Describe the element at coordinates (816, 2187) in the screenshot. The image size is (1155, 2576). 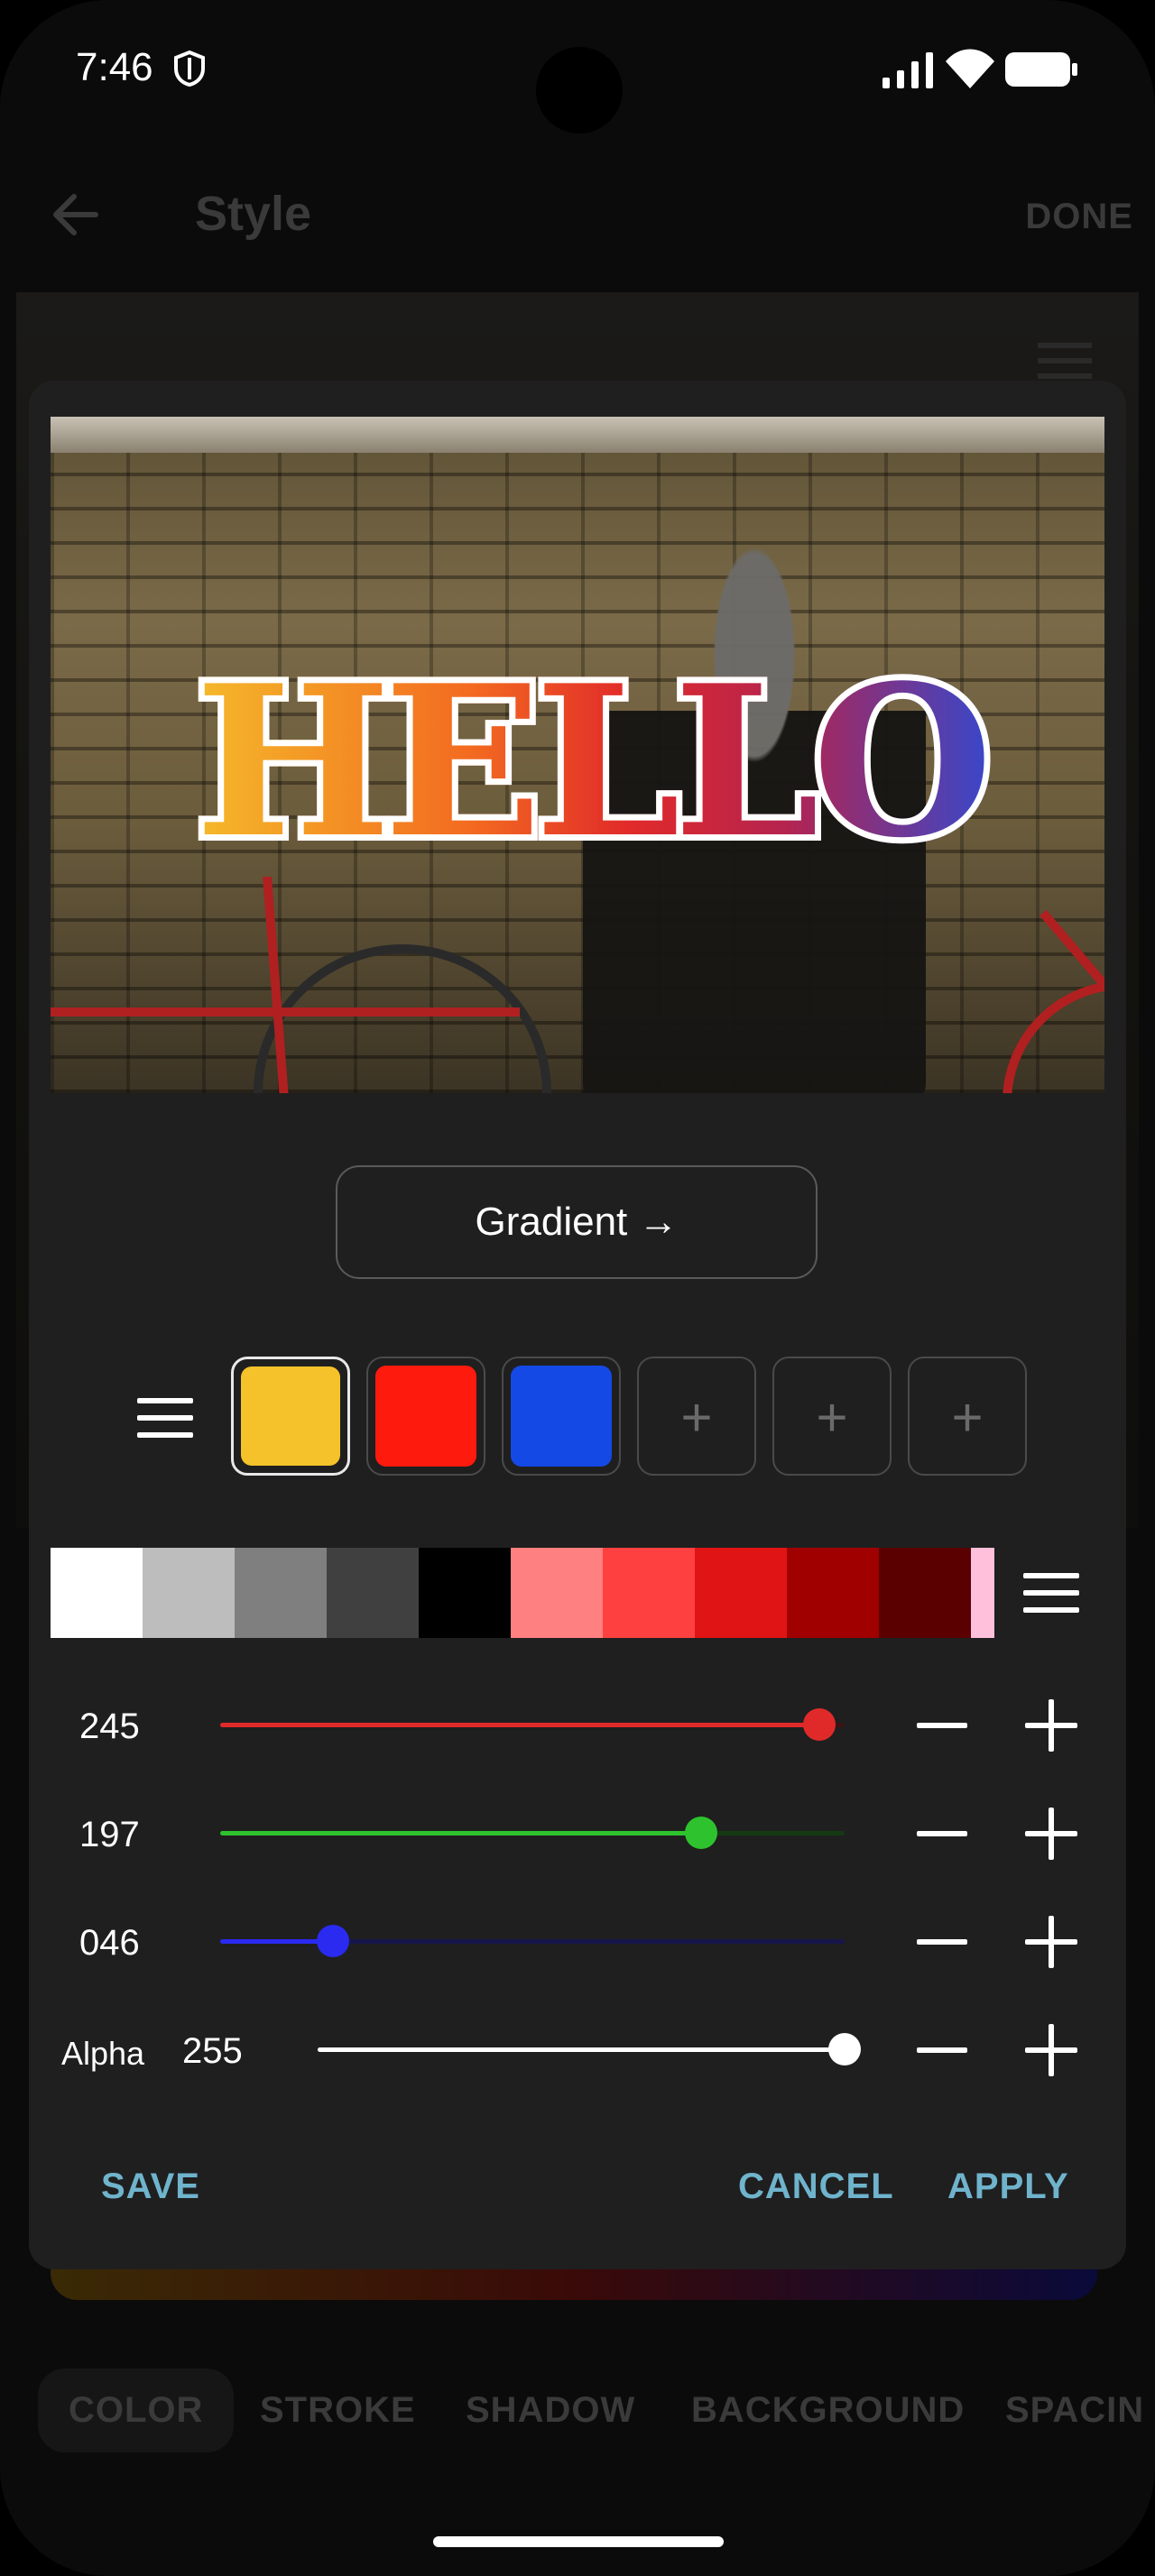
I see `cancel-button: CANCEL` at that location.